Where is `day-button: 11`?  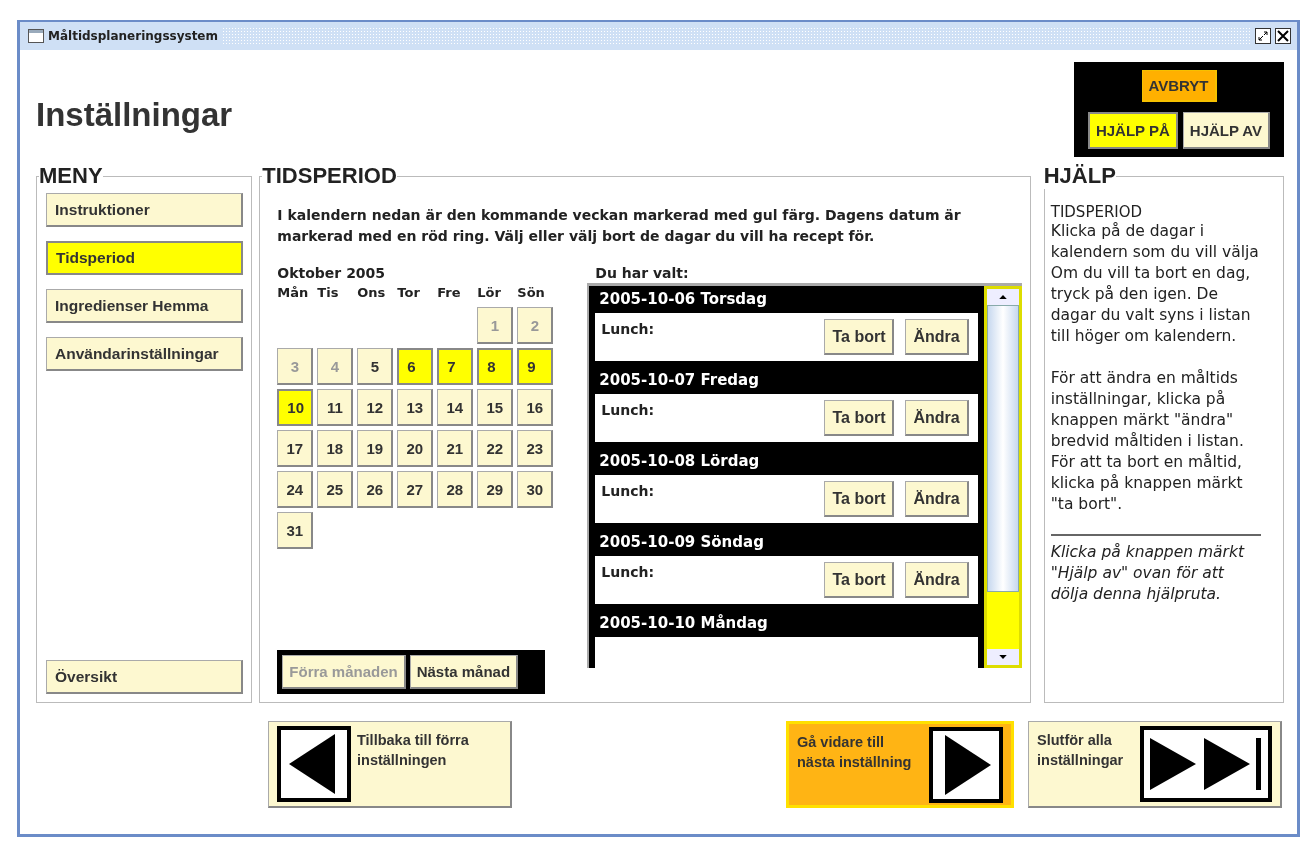
day-button: 11 is located at coordinates (335, 407).